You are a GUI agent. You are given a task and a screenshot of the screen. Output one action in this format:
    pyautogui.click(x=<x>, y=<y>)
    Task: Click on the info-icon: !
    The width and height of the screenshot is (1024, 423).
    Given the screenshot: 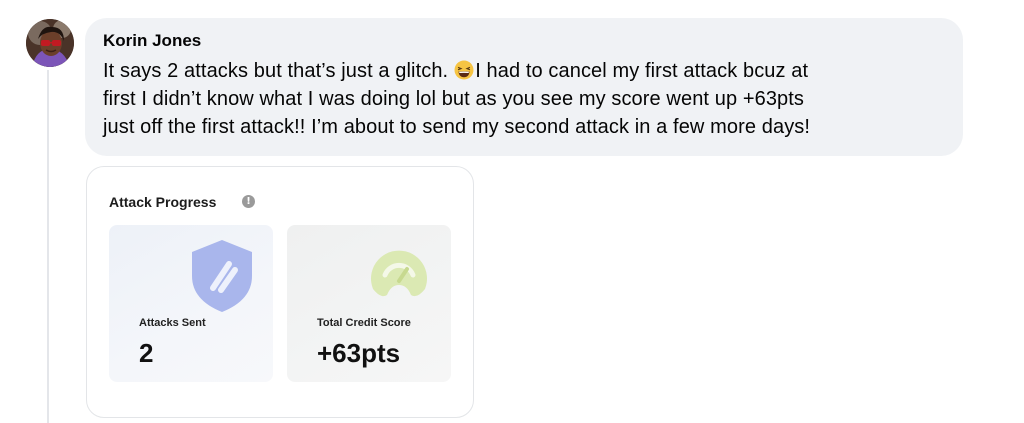 What is the action you would take?
    pyautogui.click(x=248, y=201)
    